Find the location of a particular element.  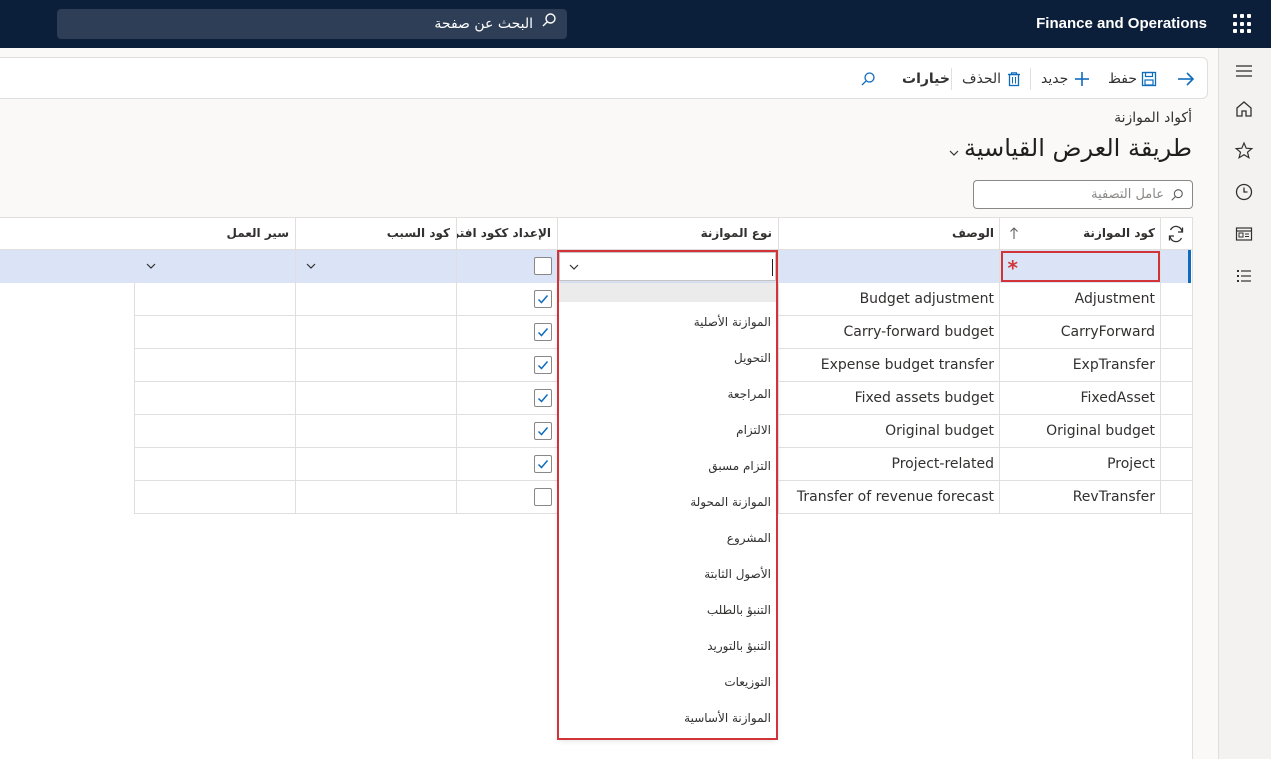

column-header-description: الوصف is located at coordinates (889, 233).